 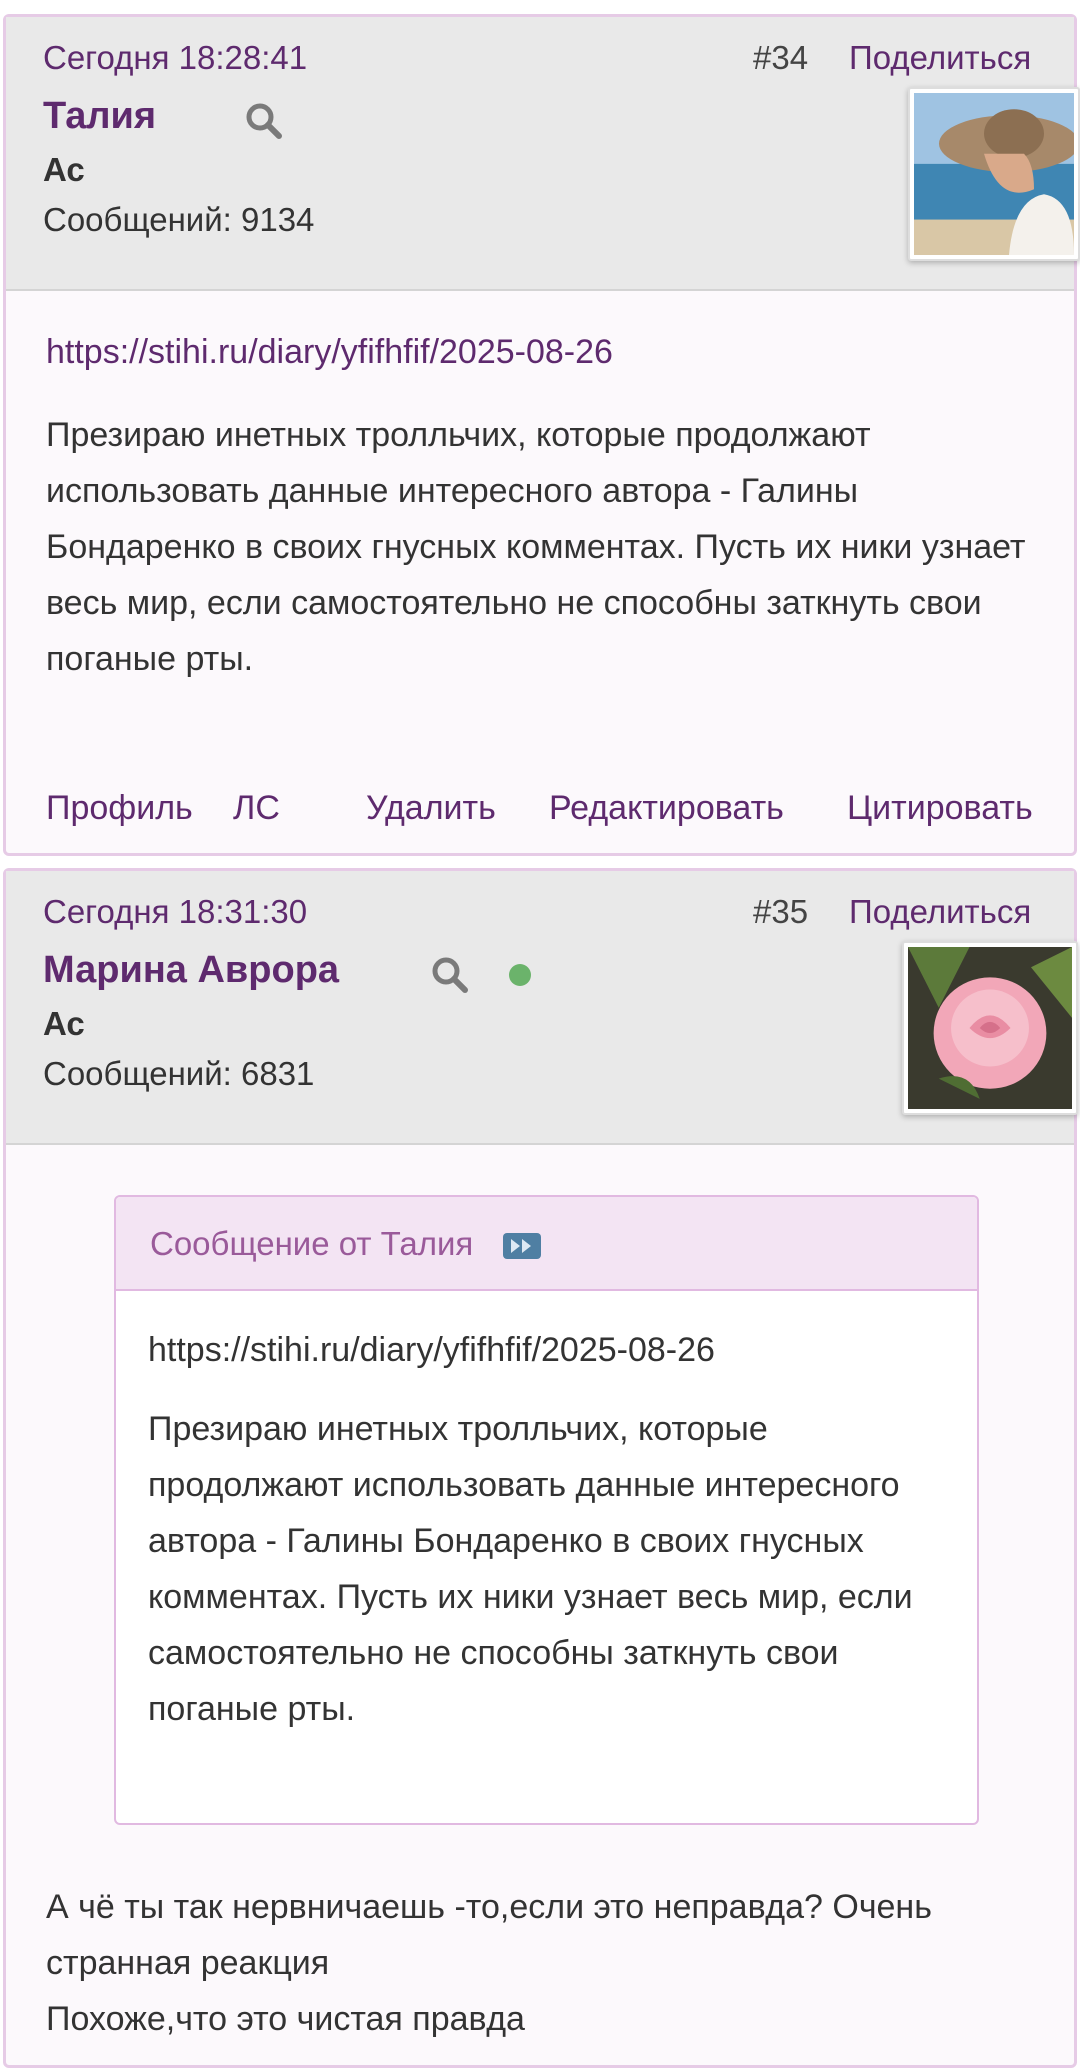 I want to click on jump-to-post-icon, so click(x=522, y=1246).